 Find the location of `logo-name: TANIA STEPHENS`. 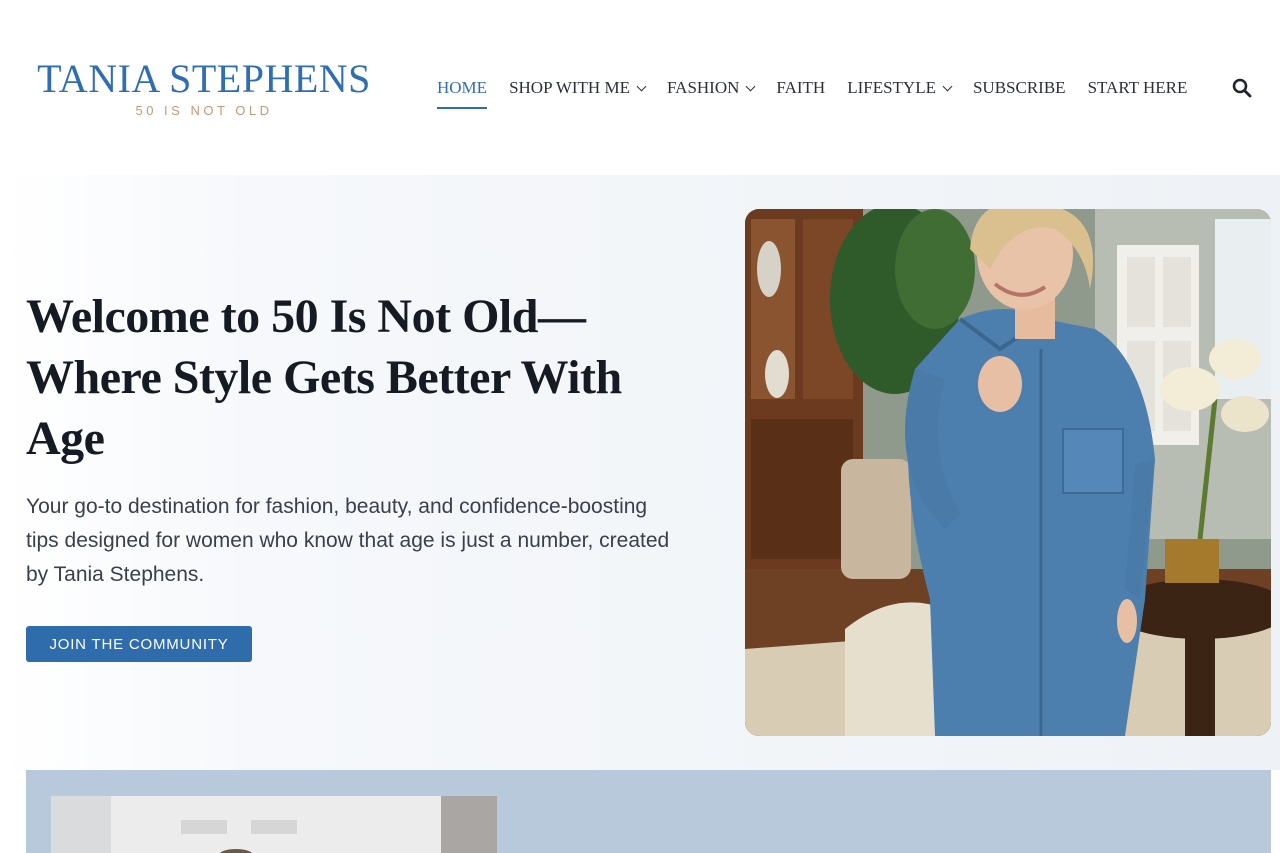

logo-name: TANIA STEPHENS is located at coordinates (204, 78).